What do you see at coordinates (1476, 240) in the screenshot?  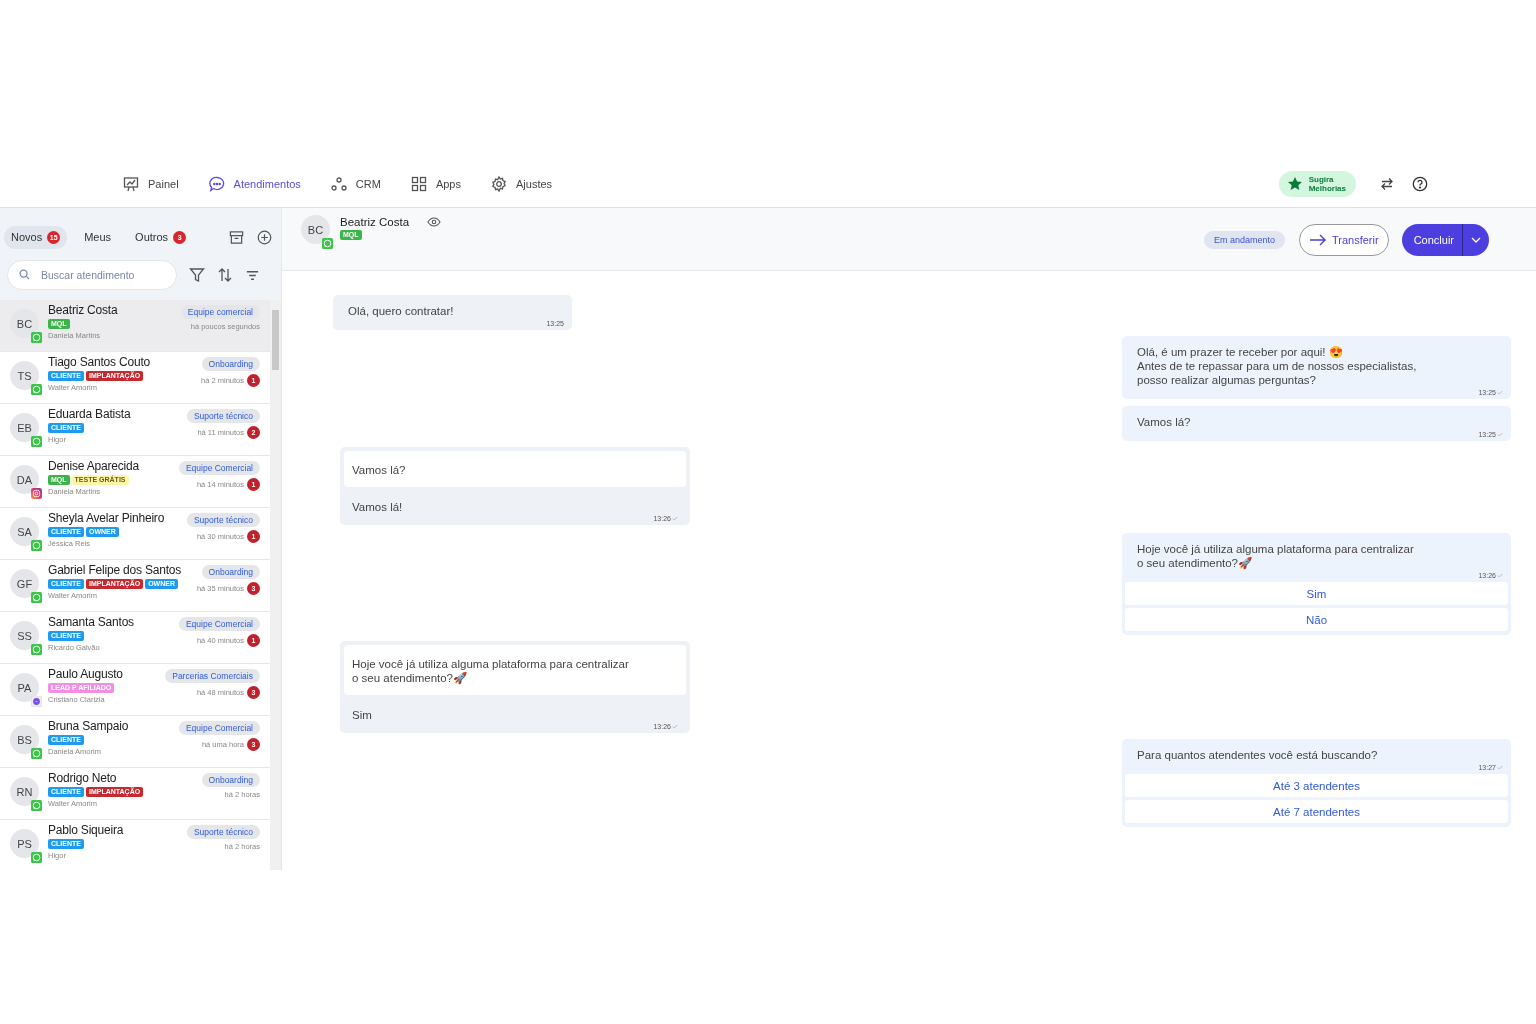 I see `caret-icon` at bounding box center [1476, 240].